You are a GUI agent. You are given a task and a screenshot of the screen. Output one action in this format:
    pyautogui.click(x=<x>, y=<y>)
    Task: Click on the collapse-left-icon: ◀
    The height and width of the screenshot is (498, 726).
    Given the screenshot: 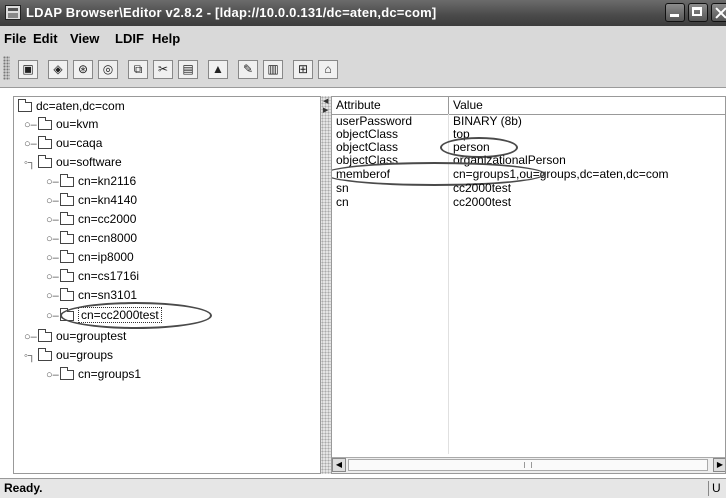 What is the action you would take?
    pyautogui.click(x=325, y=101)
    